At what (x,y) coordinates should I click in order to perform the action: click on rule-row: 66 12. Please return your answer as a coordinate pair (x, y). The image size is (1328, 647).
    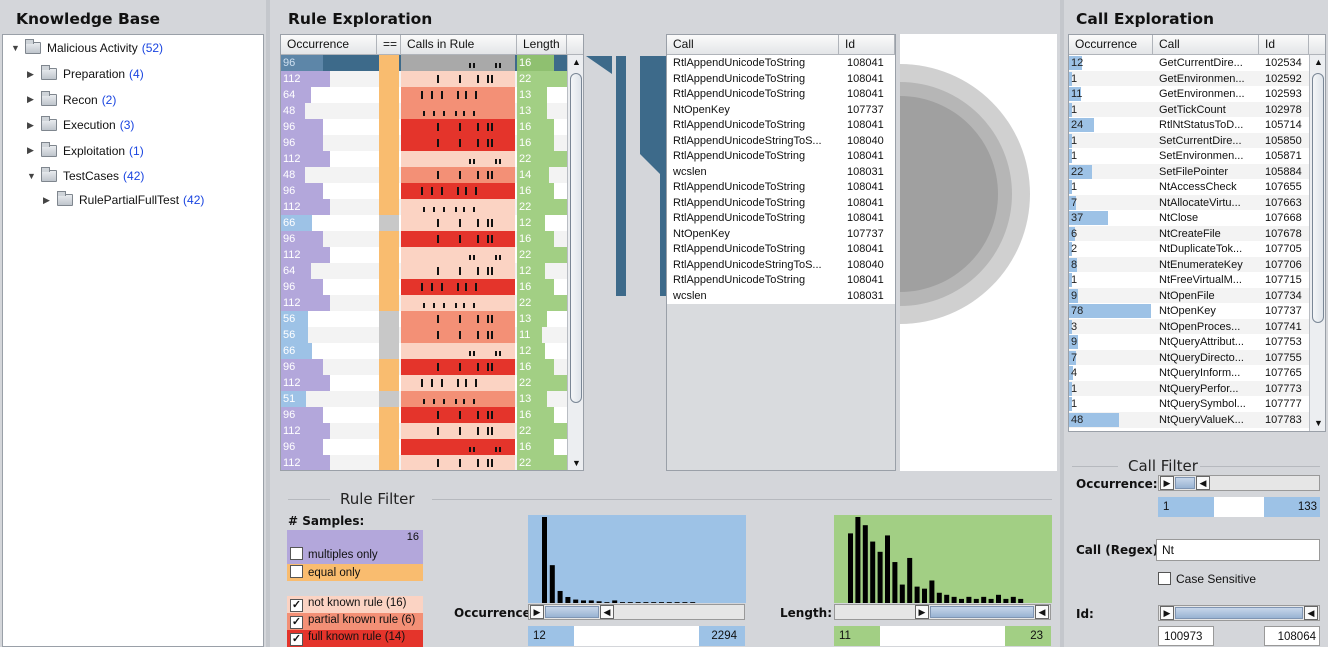
    Looking at the image, I should click on (424, 223).